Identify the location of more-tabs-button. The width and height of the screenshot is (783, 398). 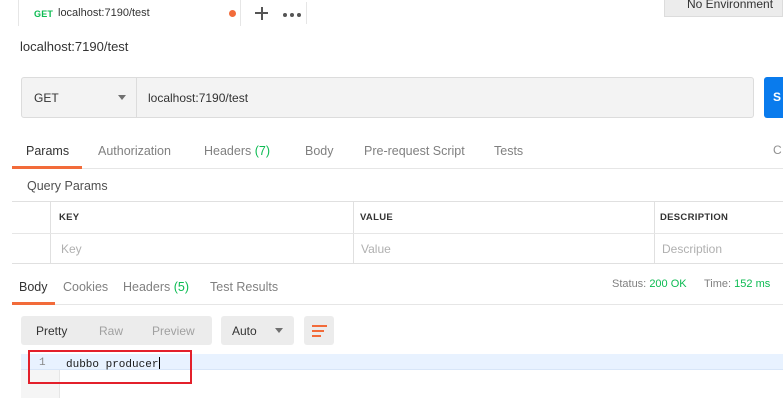
(292, 13).